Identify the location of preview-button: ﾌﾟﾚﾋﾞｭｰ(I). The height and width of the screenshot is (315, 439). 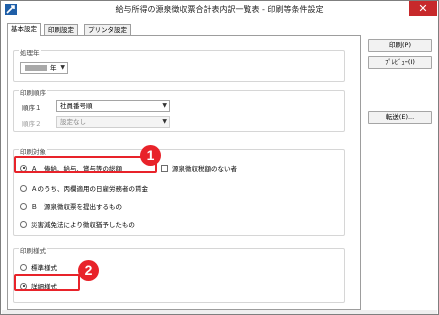
(400, 62).